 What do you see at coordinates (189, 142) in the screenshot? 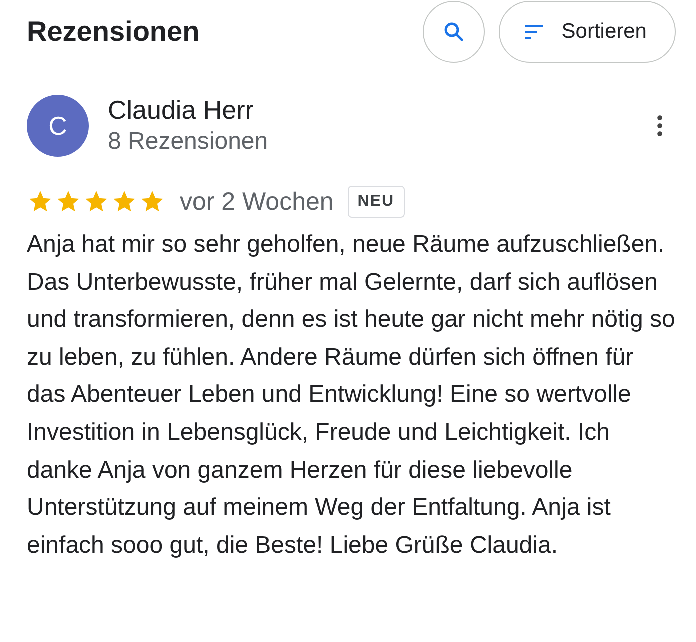
I see `review-count: 8 Rezensionen` at bounding box center [189, 142].